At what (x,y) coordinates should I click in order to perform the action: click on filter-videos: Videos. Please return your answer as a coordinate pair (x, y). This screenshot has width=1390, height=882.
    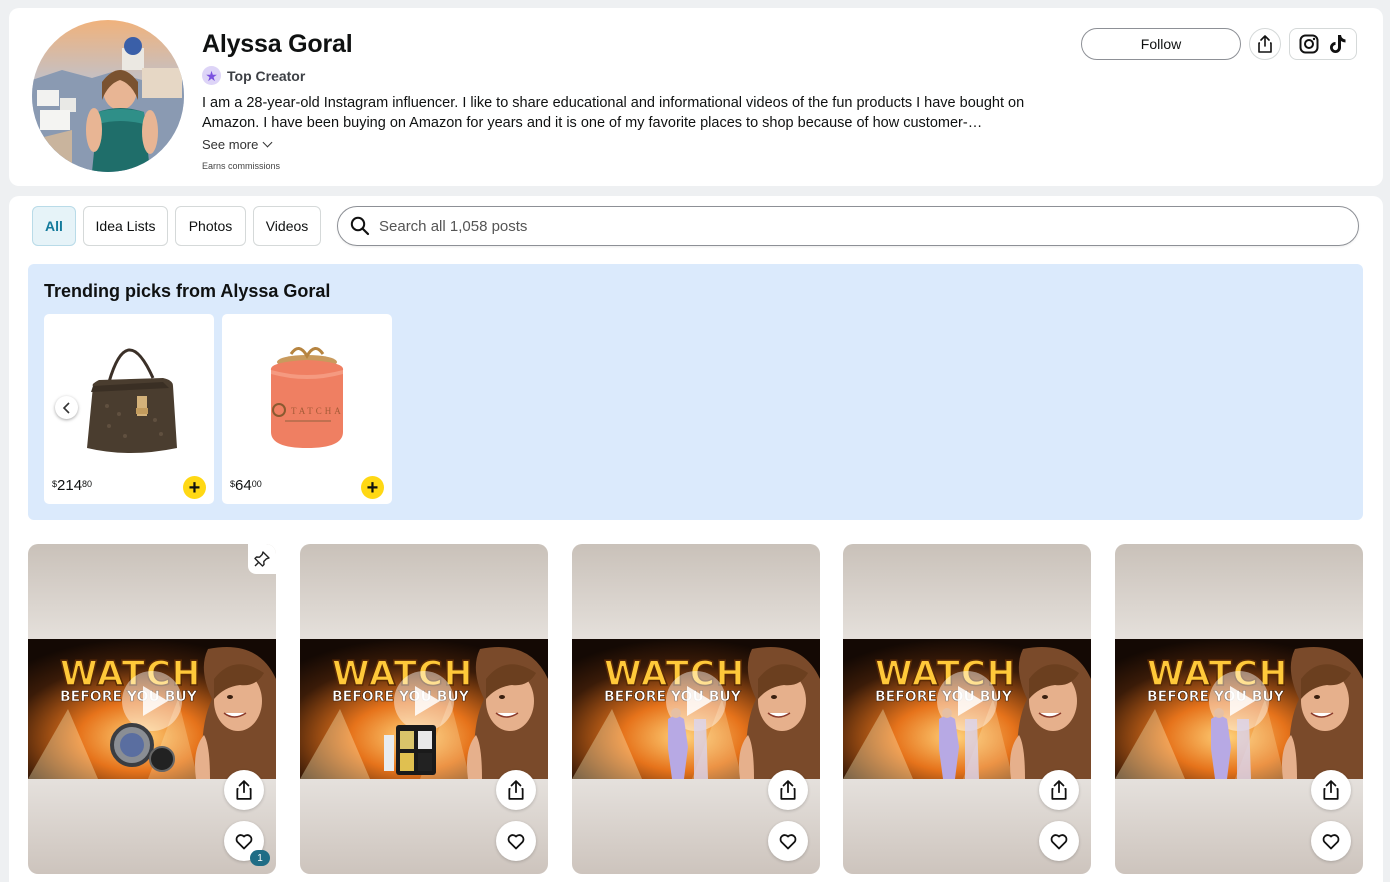
    Looking at the image, I should click on (287, 226).